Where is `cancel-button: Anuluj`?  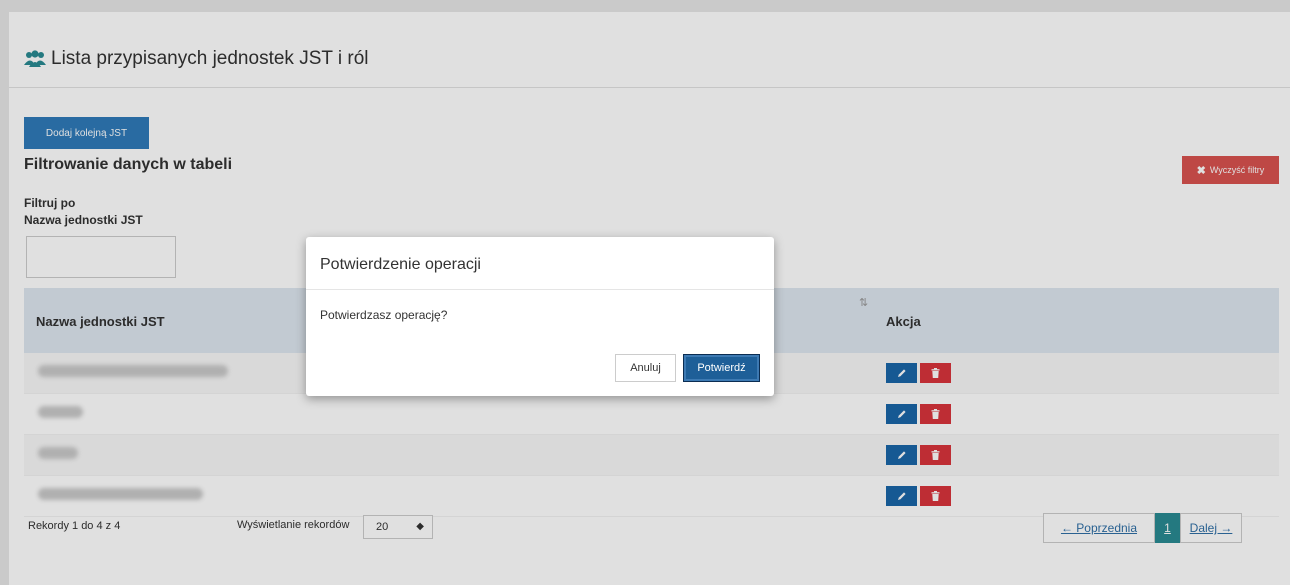 cancel-button: Anuluj is located at coordinates (645, 368).